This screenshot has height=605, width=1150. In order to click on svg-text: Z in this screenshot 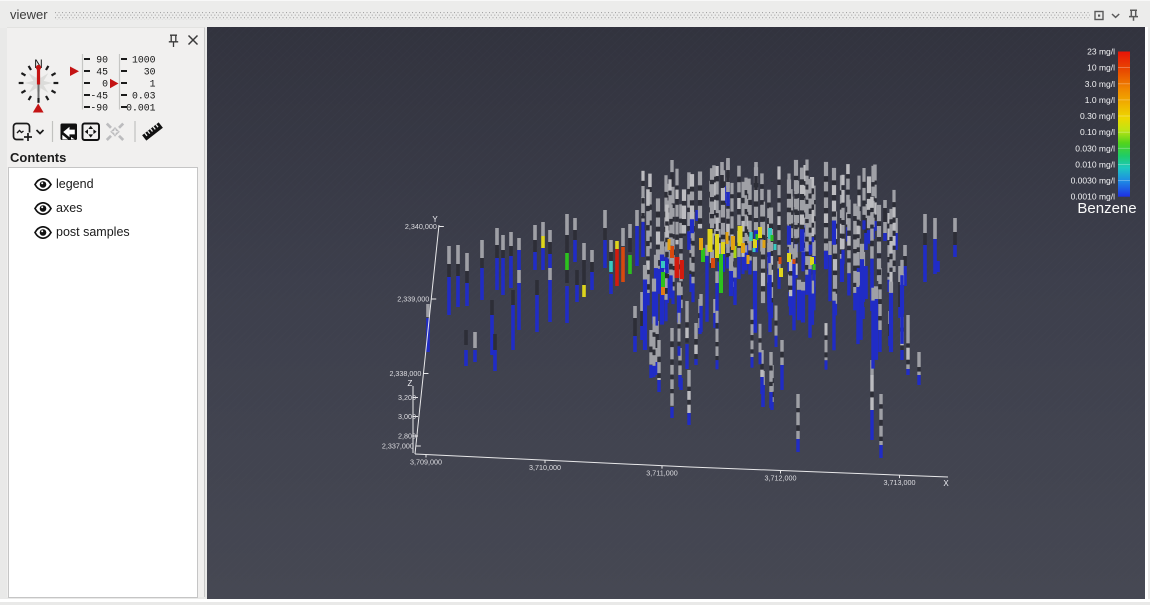, I will do `click(410, 383)`.